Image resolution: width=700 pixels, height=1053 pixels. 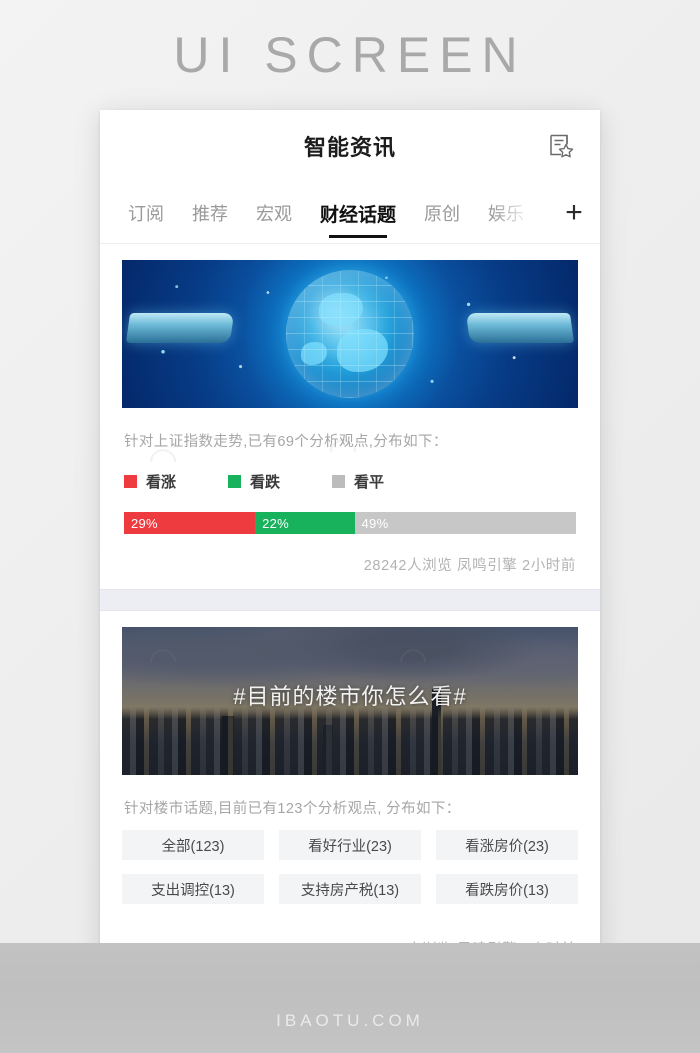 What do you see at coordinates (210, 213) in the screenshot?
I see `tab-recommend: 推荐` at bounding box center [210, 213].